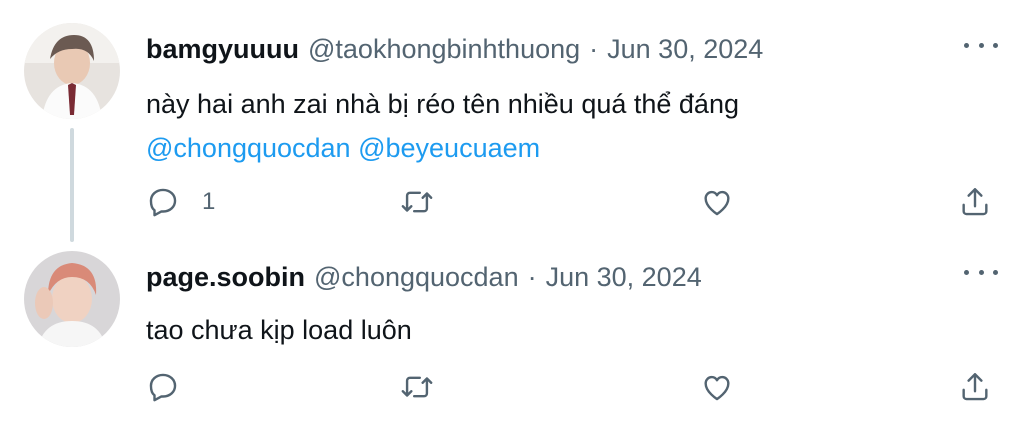 This screenshot has width=1024, height=430. I want to click on user-handle: @chongquocdan, so click(416, 277).